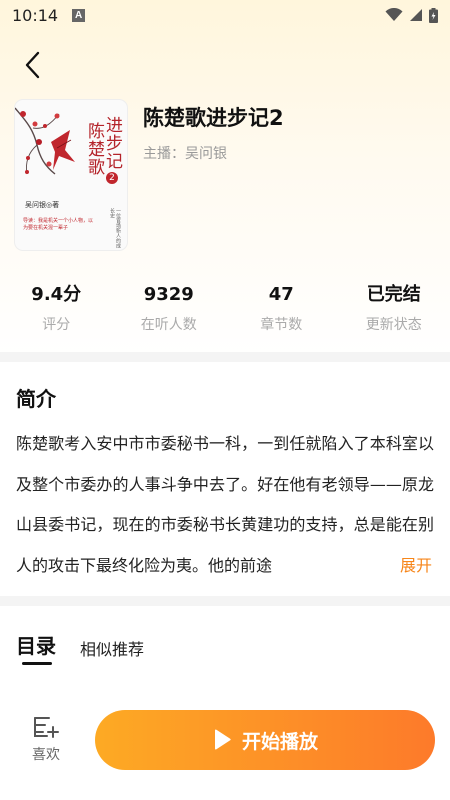 This screenshot has height=800, width=450. I want to click on start-play-button: 开始播放, so click(265, 740).